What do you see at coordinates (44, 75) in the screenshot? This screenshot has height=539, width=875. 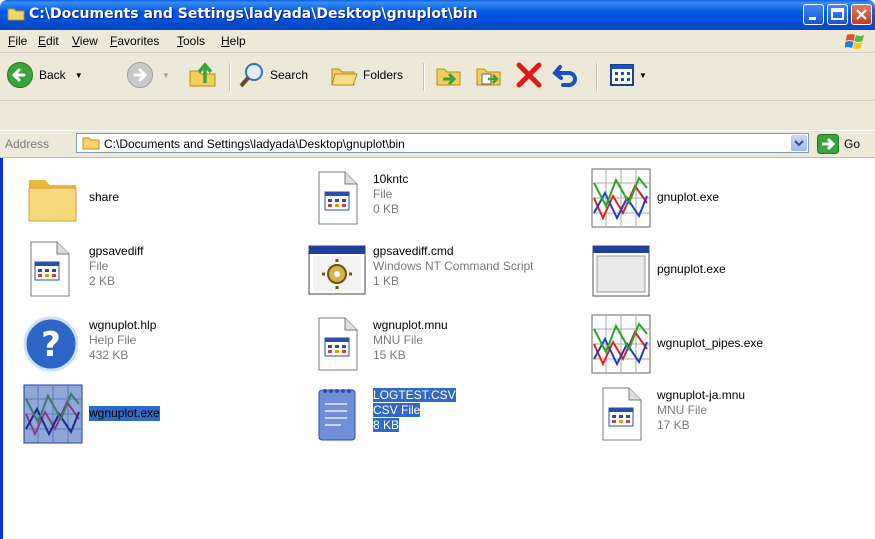 I see `back-button: Back ▼` at bounding box center [44, 75].